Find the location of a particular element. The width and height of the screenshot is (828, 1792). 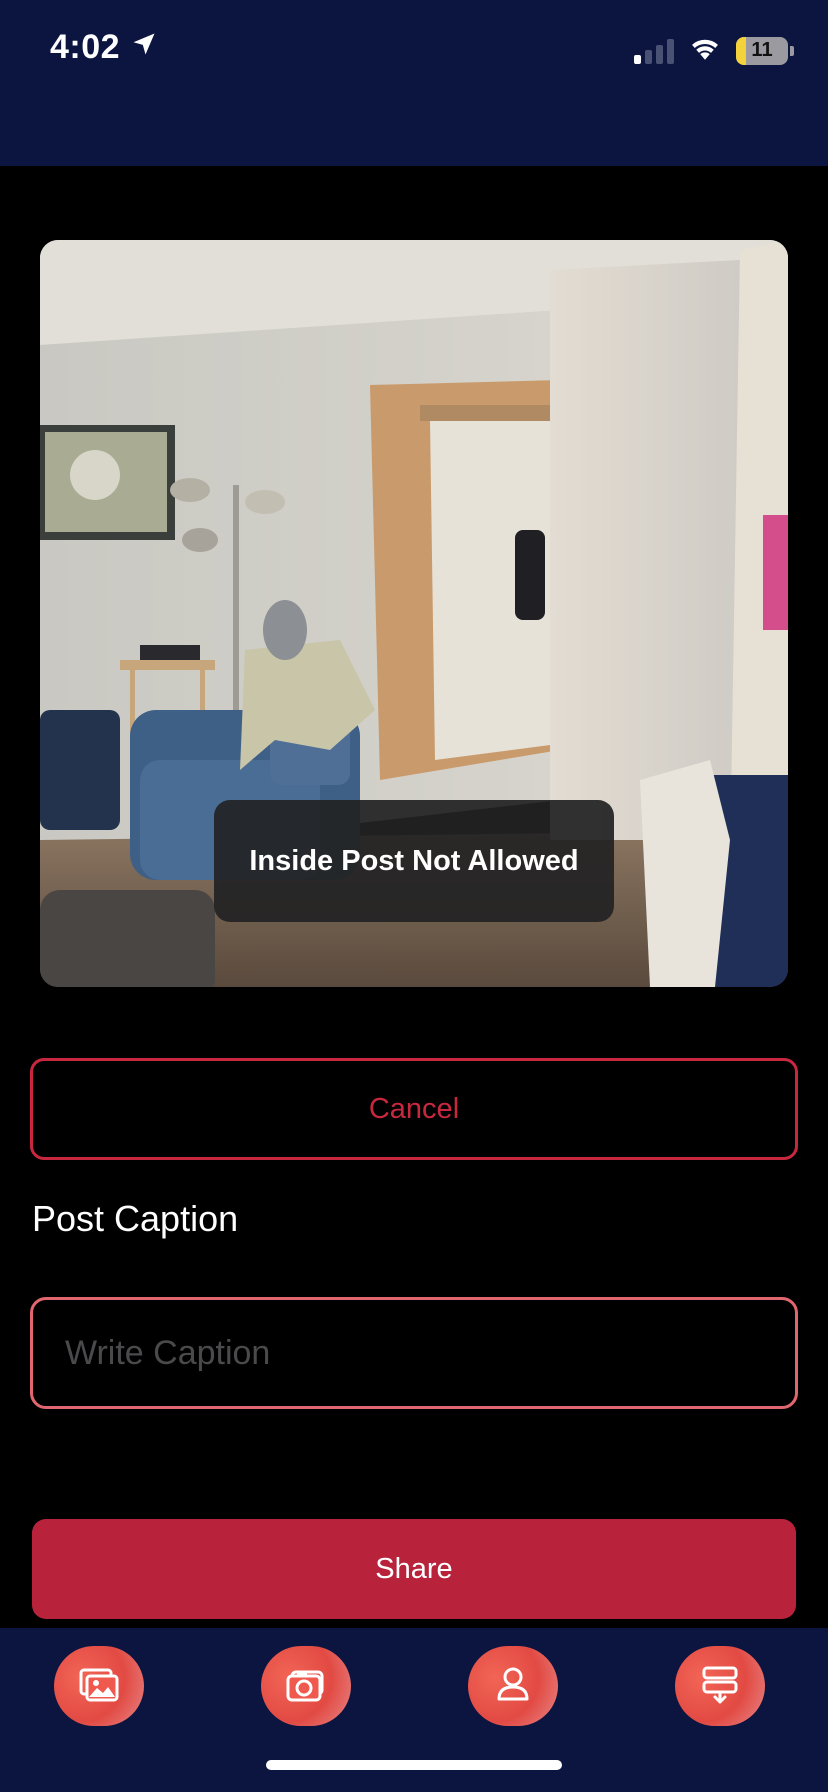

camera-icon is located at coordinates (306, 1686).